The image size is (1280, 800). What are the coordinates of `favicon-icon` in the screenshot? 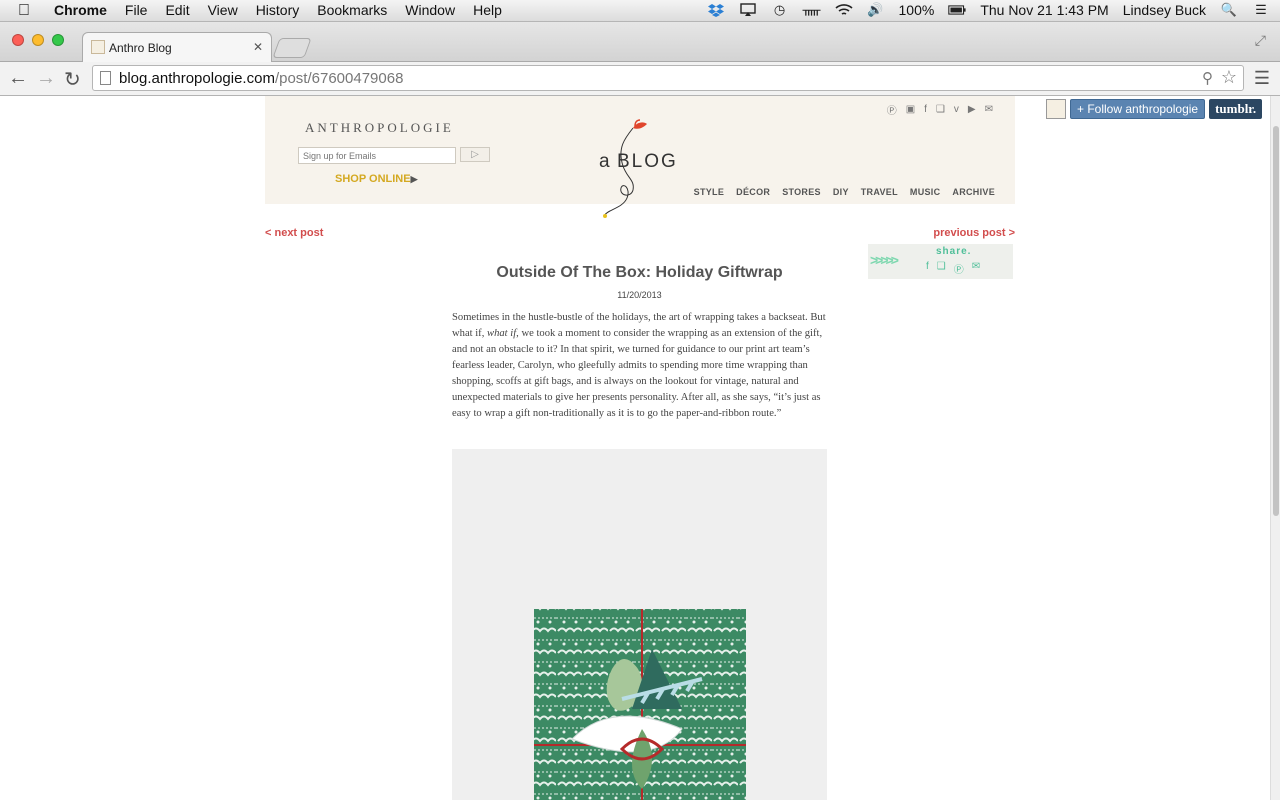 It's located at (98, 47).